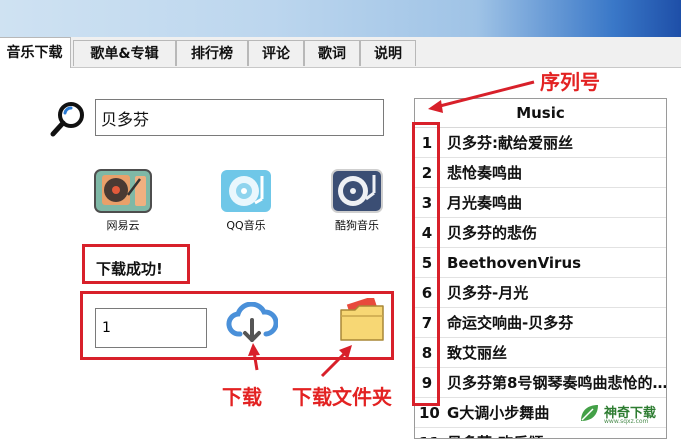  I want to click on annotation-download: 下载, so click(242, 397).